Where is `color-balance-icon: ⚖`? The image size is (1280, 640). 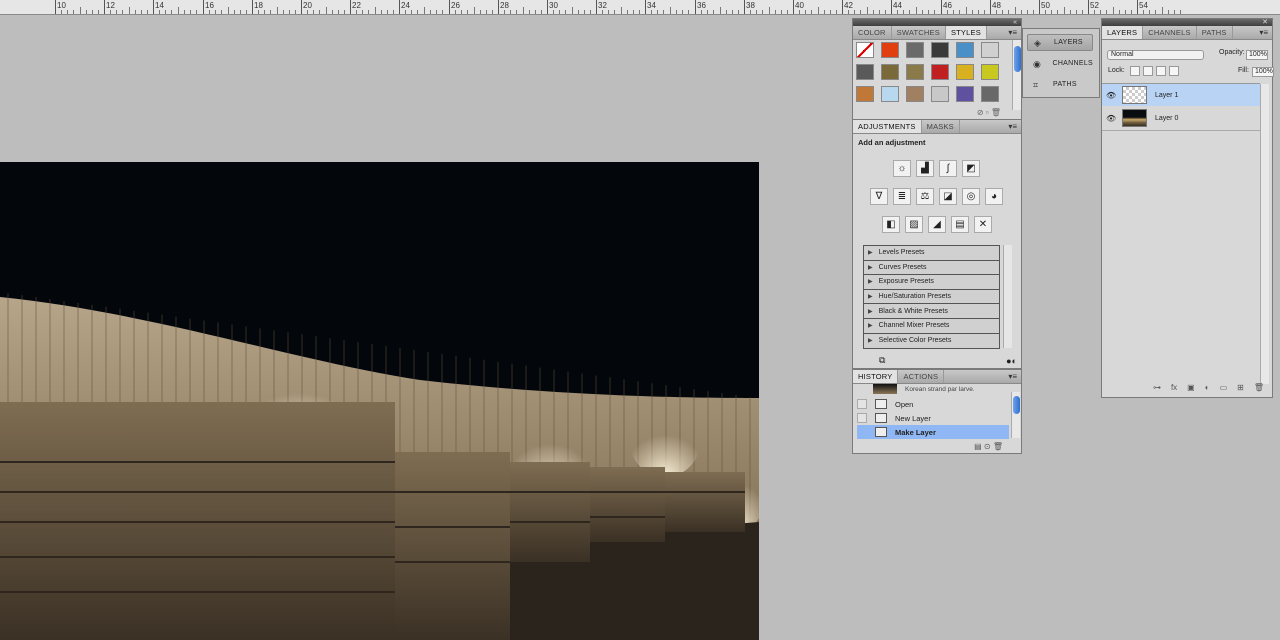 color-balance-icon: ⚖ is located at coordinates (925, 196).